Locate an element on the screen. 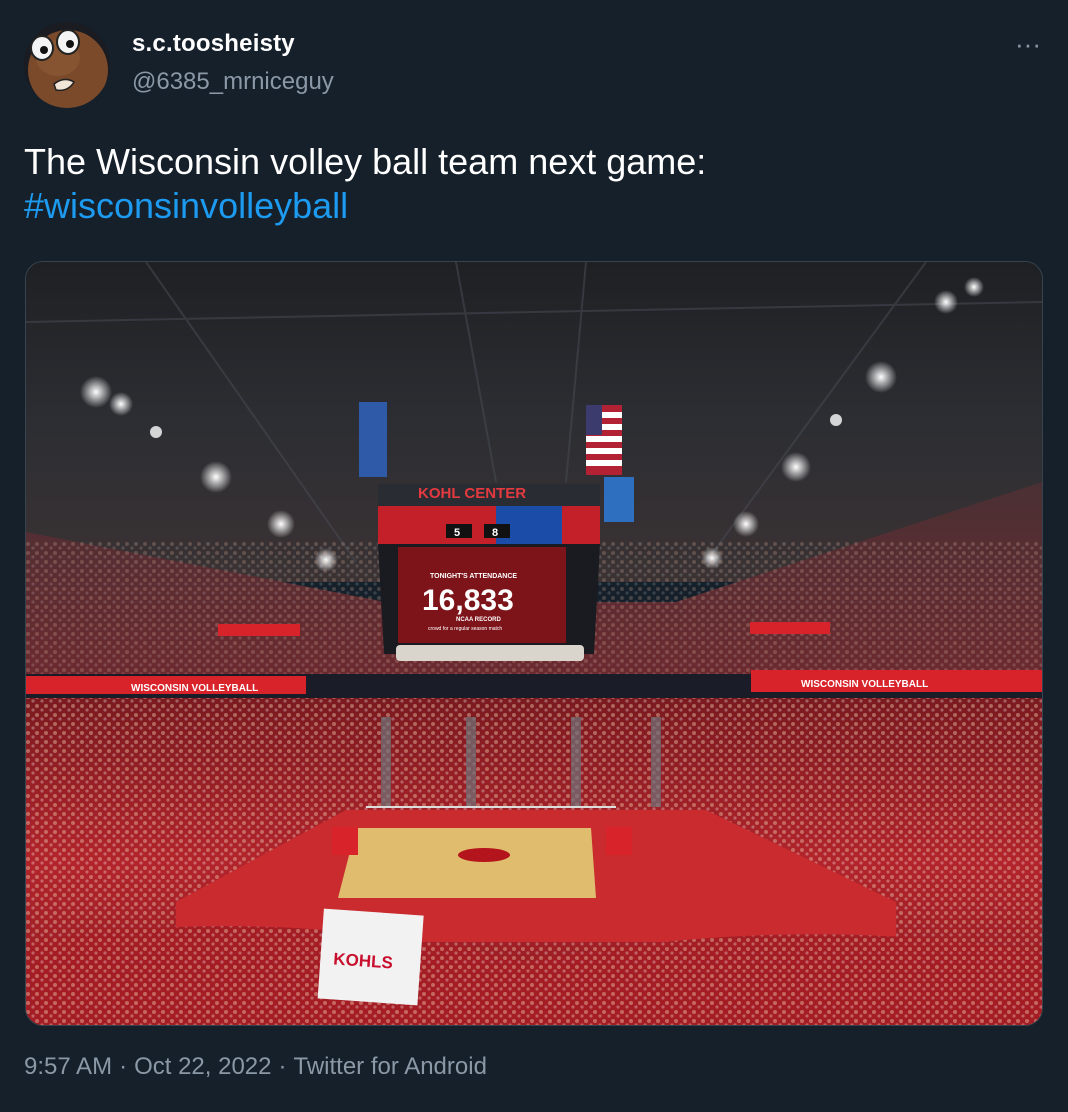  us-flag is located at coordinates (604, 440).